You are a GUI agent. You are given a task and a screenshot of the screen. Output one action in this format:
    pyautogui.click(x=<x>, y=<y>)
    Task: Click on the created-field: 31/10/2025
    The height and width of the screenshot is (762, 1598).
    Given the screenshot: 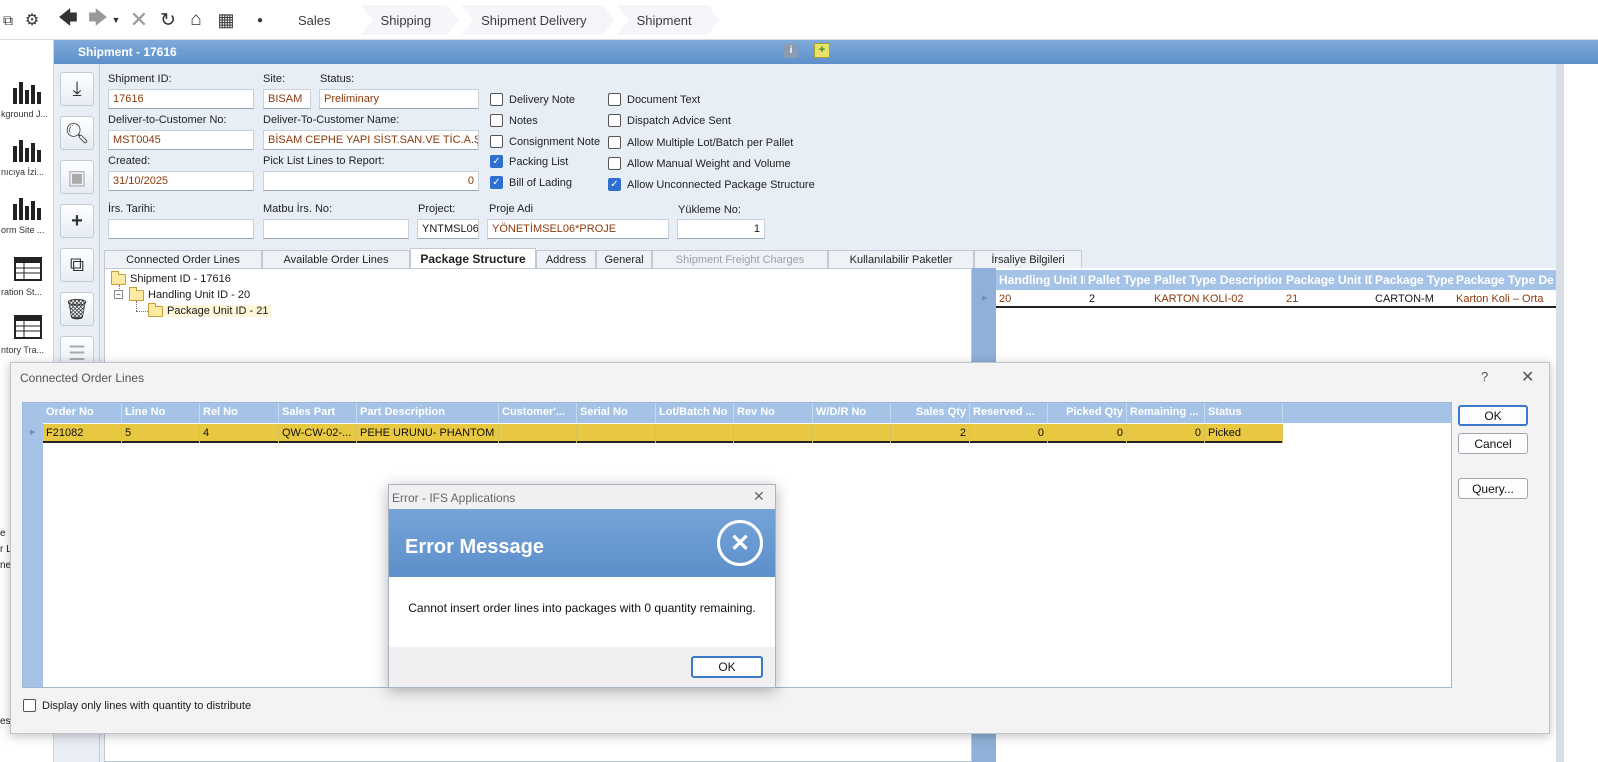 What is the action you would take?
    pyautogui.click(x=181, y=181)
    